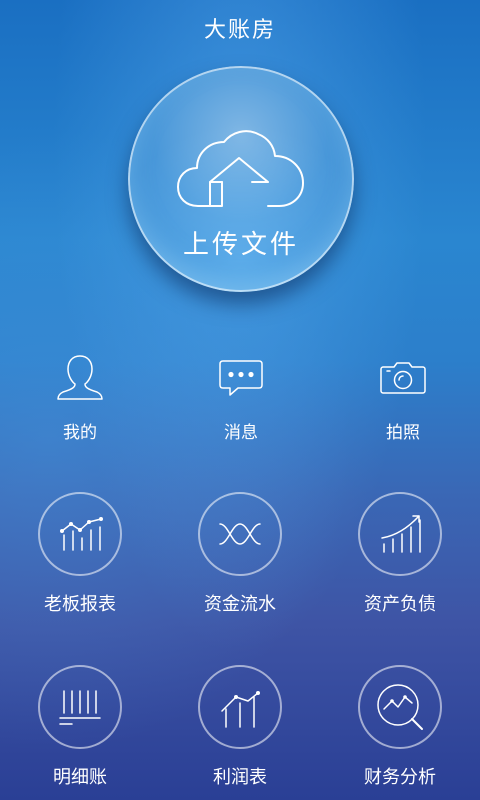 The image size is (480, 800). Describe the element at coordinates (403, 378) in the screenshot. I see `camera-icon` at that location.